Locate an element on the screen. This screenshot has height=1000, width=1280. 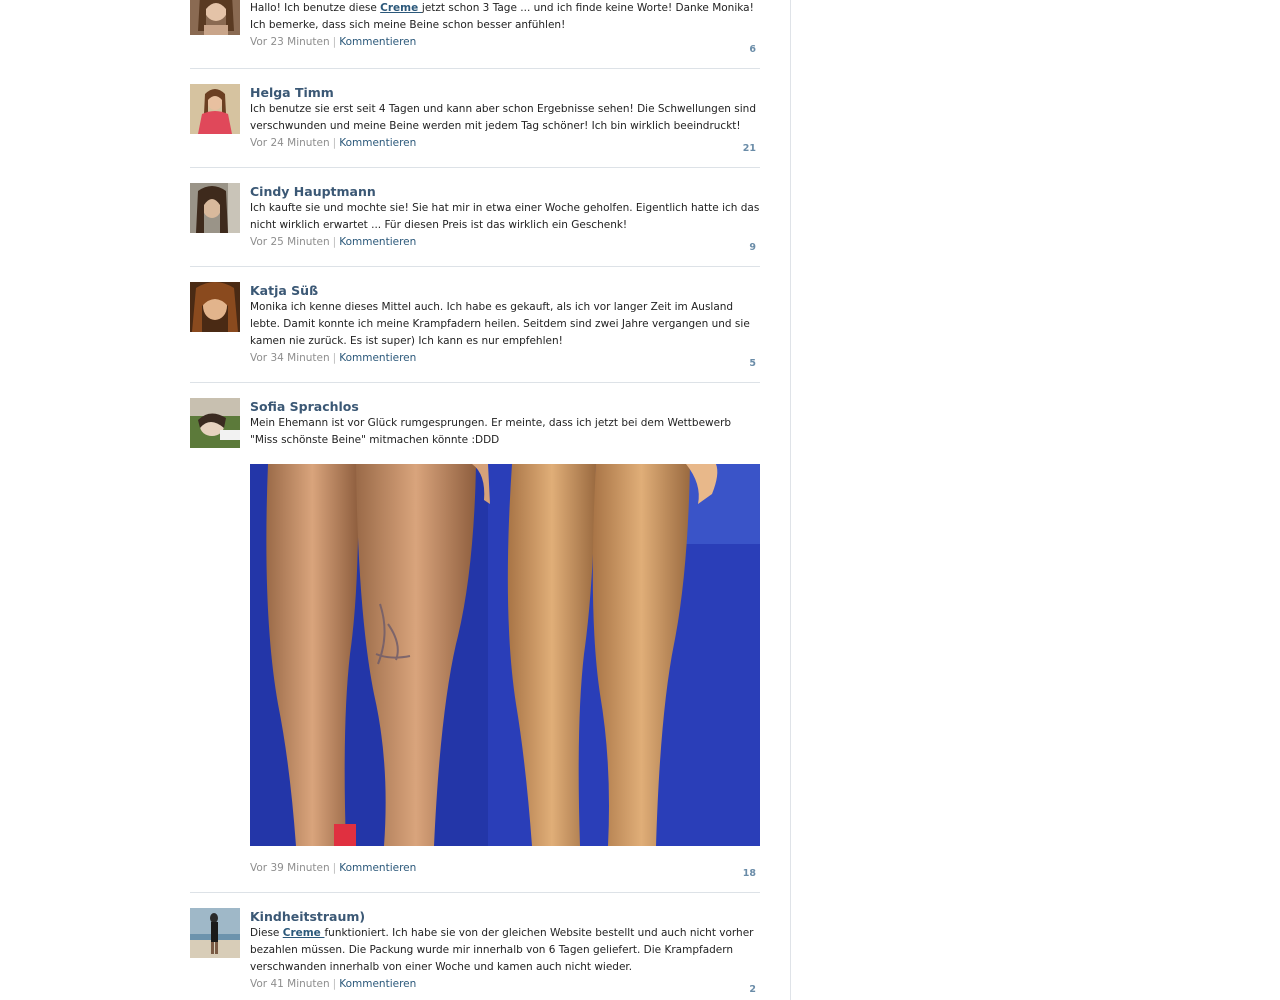
like-count: 6 is located at coordinates (752, 49).